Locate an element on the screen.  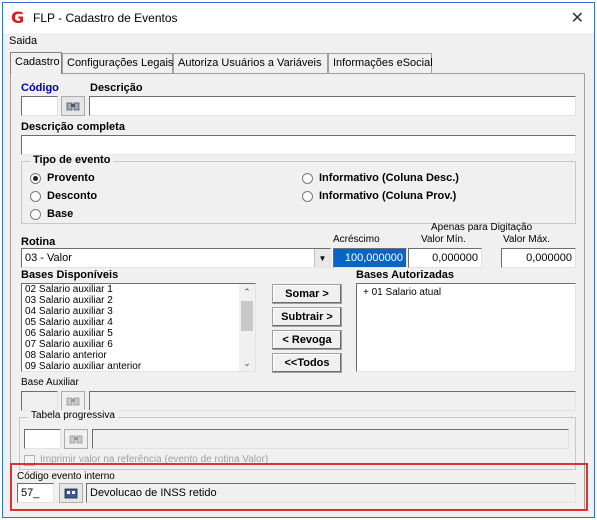
list-item: 04 Salario auxiliar 3 is located at coordinates (138, 311).